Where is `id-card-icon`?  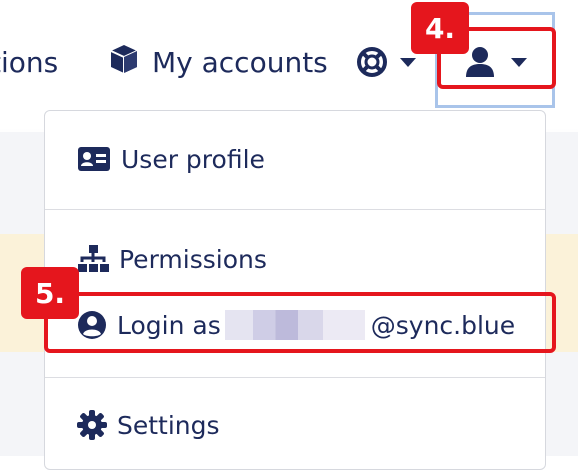 id-card-icon is located at coordinates (94, 159).